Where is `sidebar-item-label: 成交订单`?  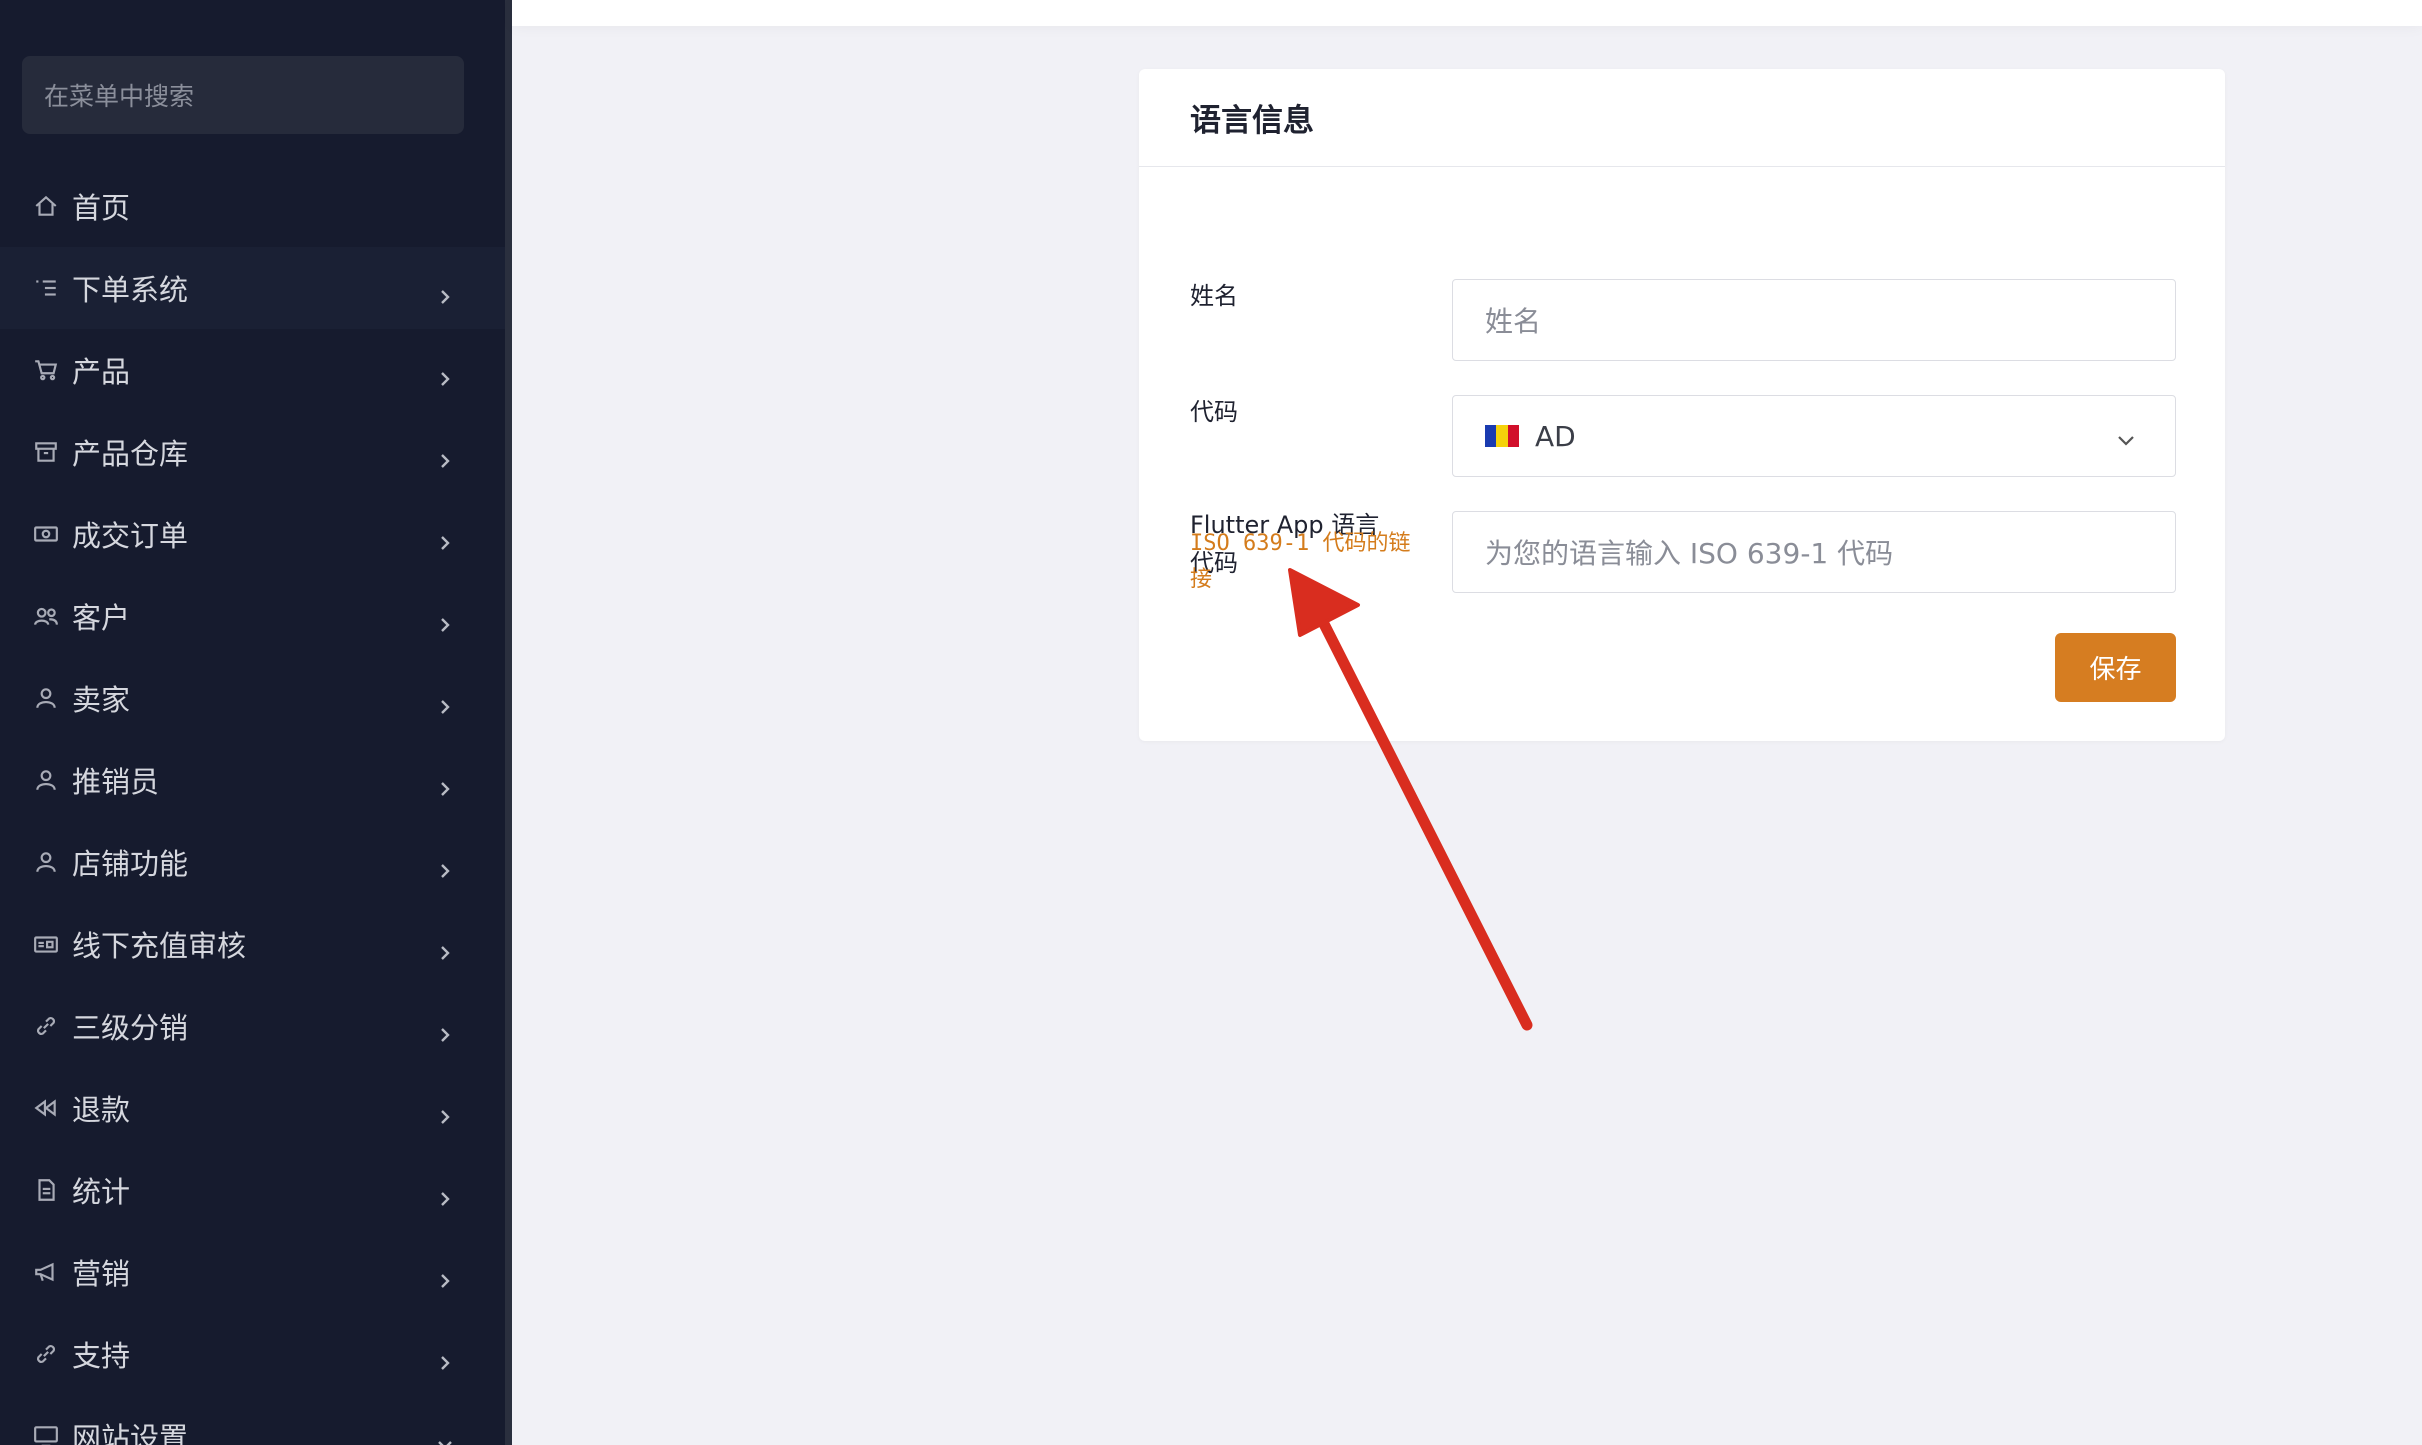
sidebar-item-label: 成交订单 is located at coordinates (130, 536).